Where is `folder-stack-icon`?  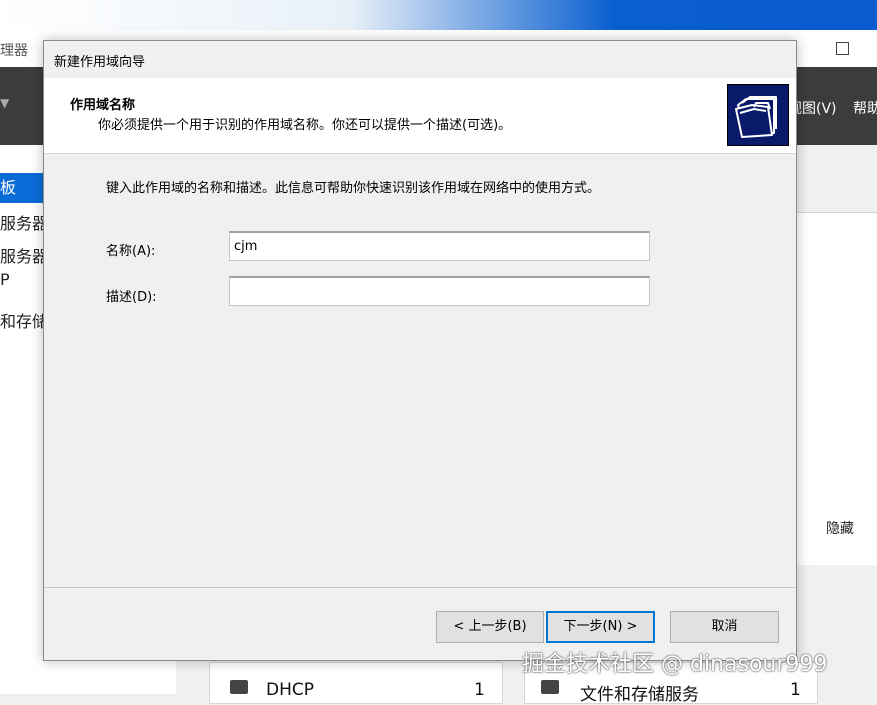 folder-stack-icon is located at coordinates (758, 115).